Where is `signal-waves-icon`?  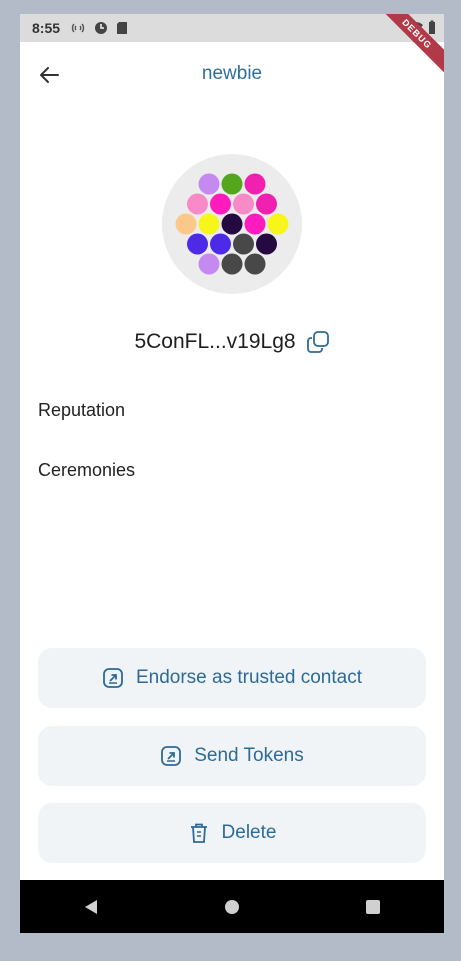 signal-waves-icon is located at coordinates (78, 28).